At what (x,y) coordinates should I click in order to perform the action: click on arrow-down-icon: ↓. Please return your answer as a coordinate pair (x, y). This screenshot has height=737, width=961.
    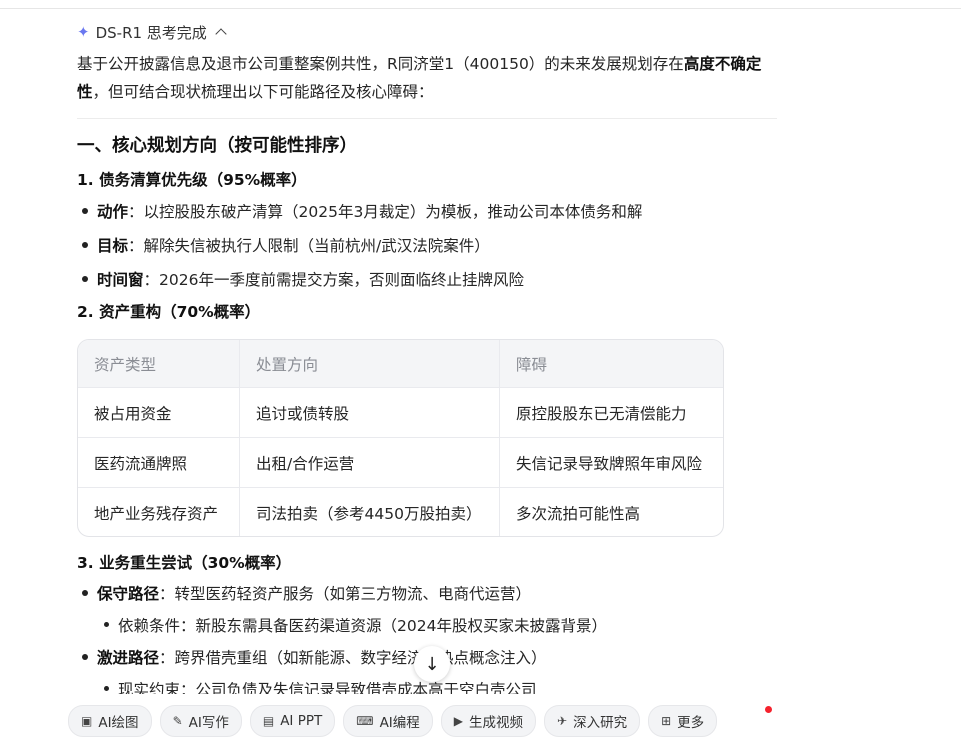
    Looking at the image, I should click on (432, 664).